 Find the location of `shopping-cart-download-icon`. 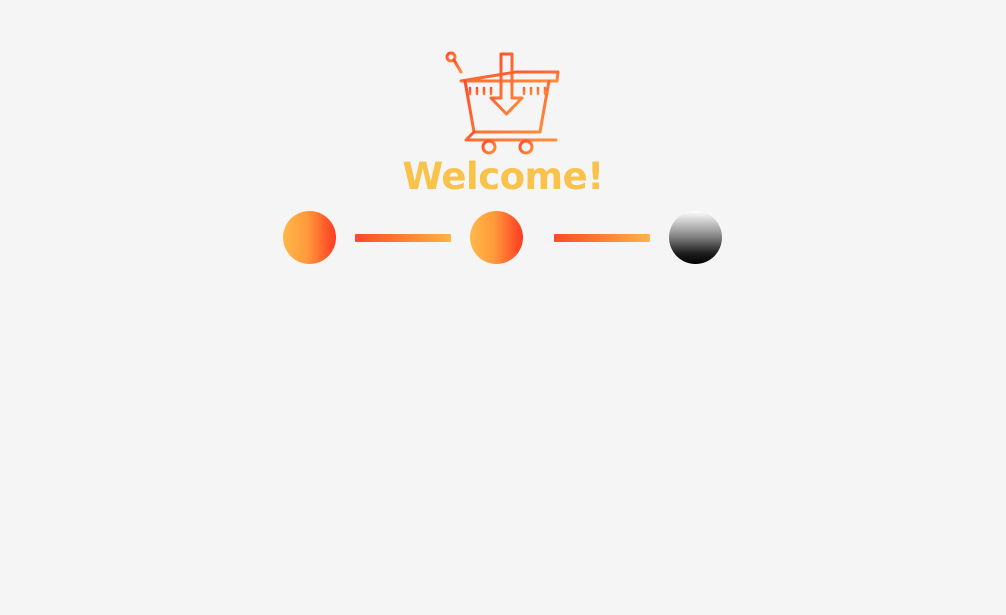

shopping-cart-download-icon is located at coordinates (502, 103).